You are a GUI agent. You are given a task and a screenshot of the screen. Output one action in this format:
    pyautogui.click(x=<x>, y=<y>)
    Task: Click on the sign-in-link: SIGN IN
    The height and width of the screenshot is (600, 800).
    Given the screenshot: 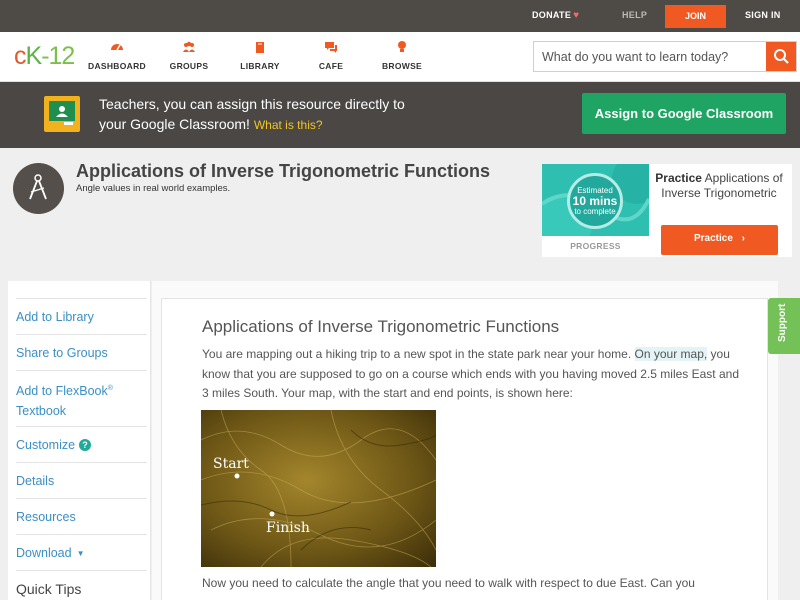 What is the action you would take?
    pyautogui.click(x=763, y=15)
    